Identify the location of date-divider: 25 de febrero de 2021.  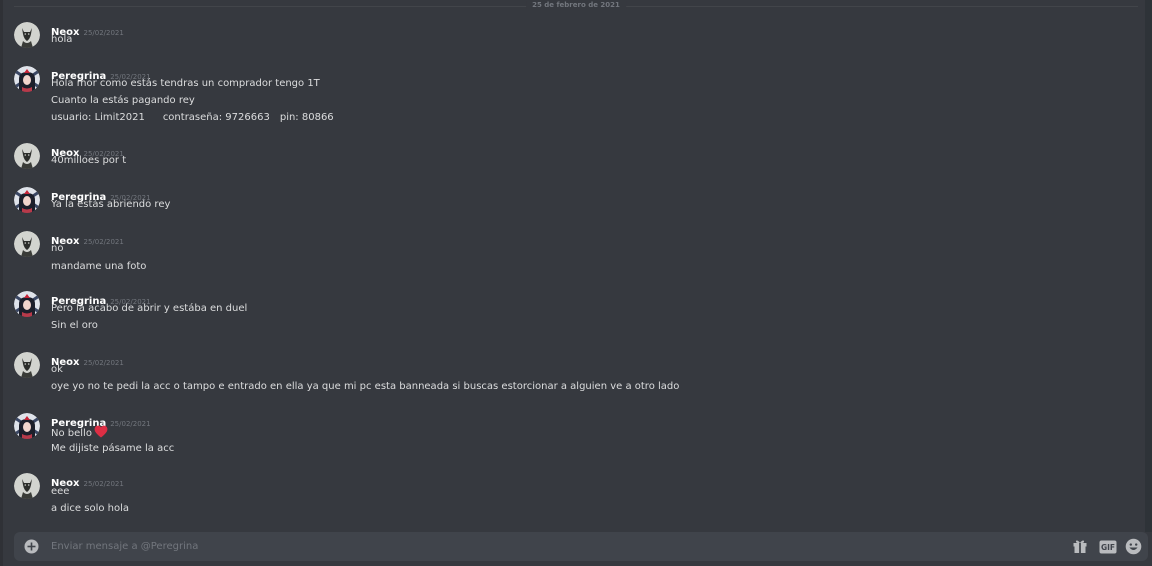
(576, 7).